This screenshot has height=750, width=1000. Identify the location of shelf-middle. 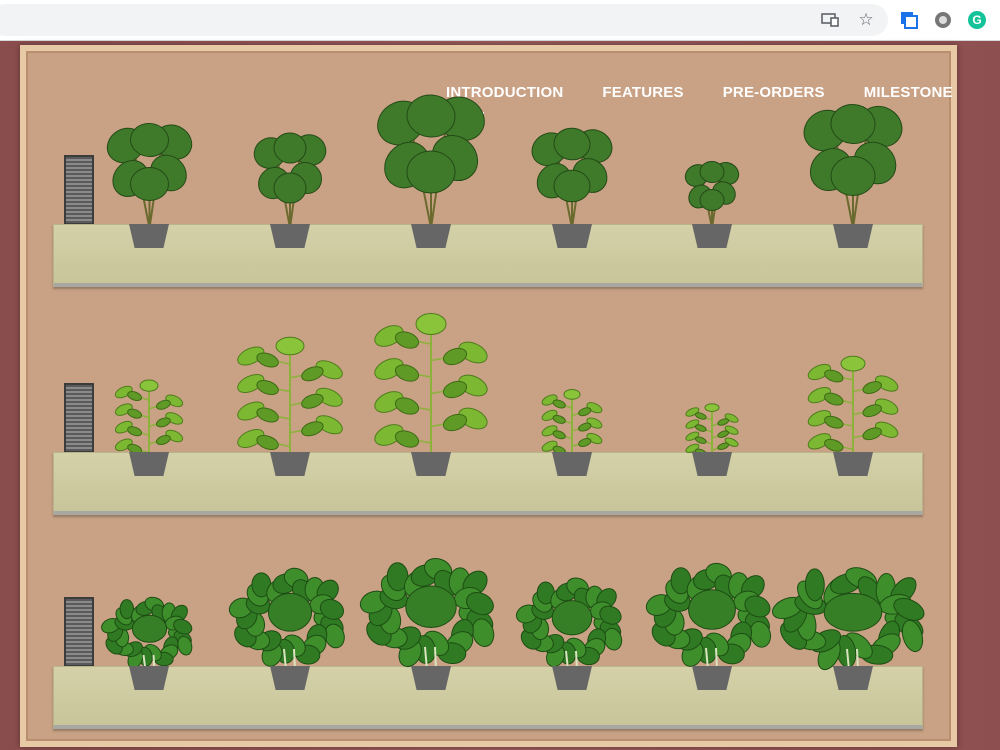
(488, 483).